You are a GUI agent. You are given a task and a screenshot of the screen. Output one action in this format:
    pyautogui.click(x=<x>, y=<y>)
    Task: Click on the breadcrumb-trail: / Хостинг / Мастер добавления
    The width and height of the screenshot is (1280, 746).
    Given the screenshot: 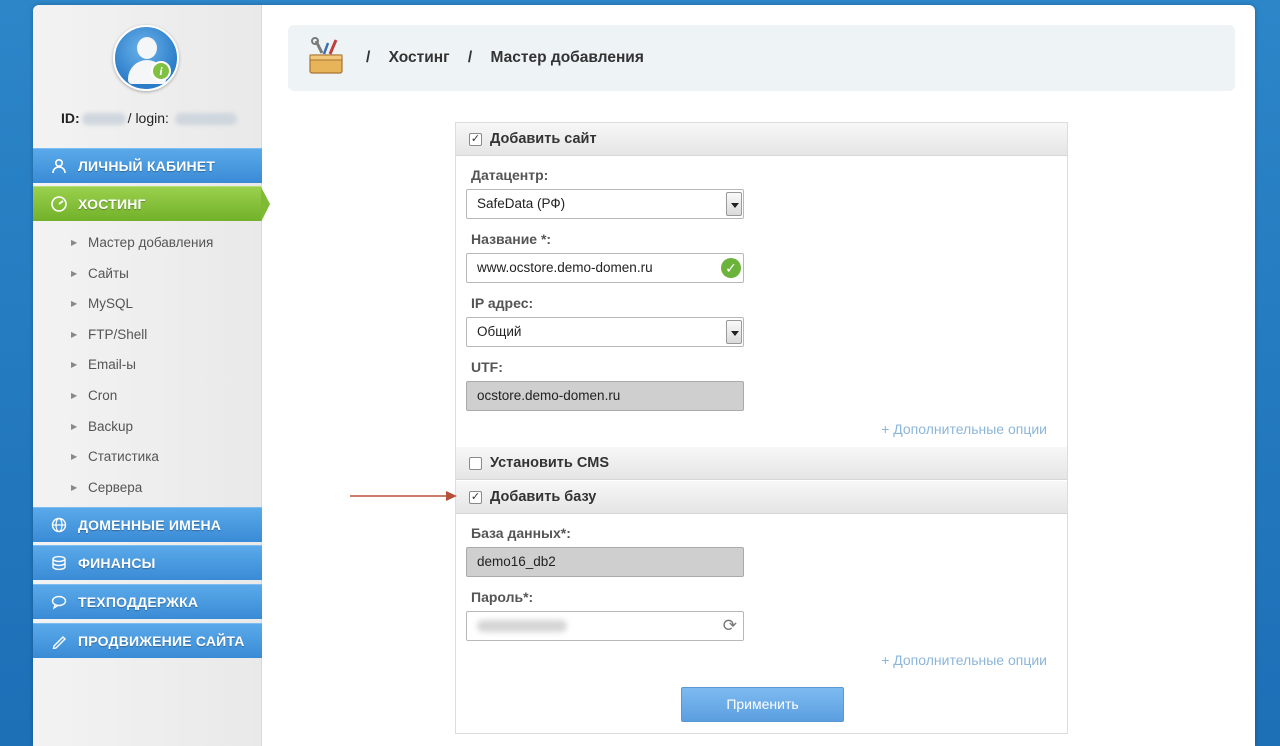 What is the action you would take?
    pyautogui.click(x=512, y=58)
    